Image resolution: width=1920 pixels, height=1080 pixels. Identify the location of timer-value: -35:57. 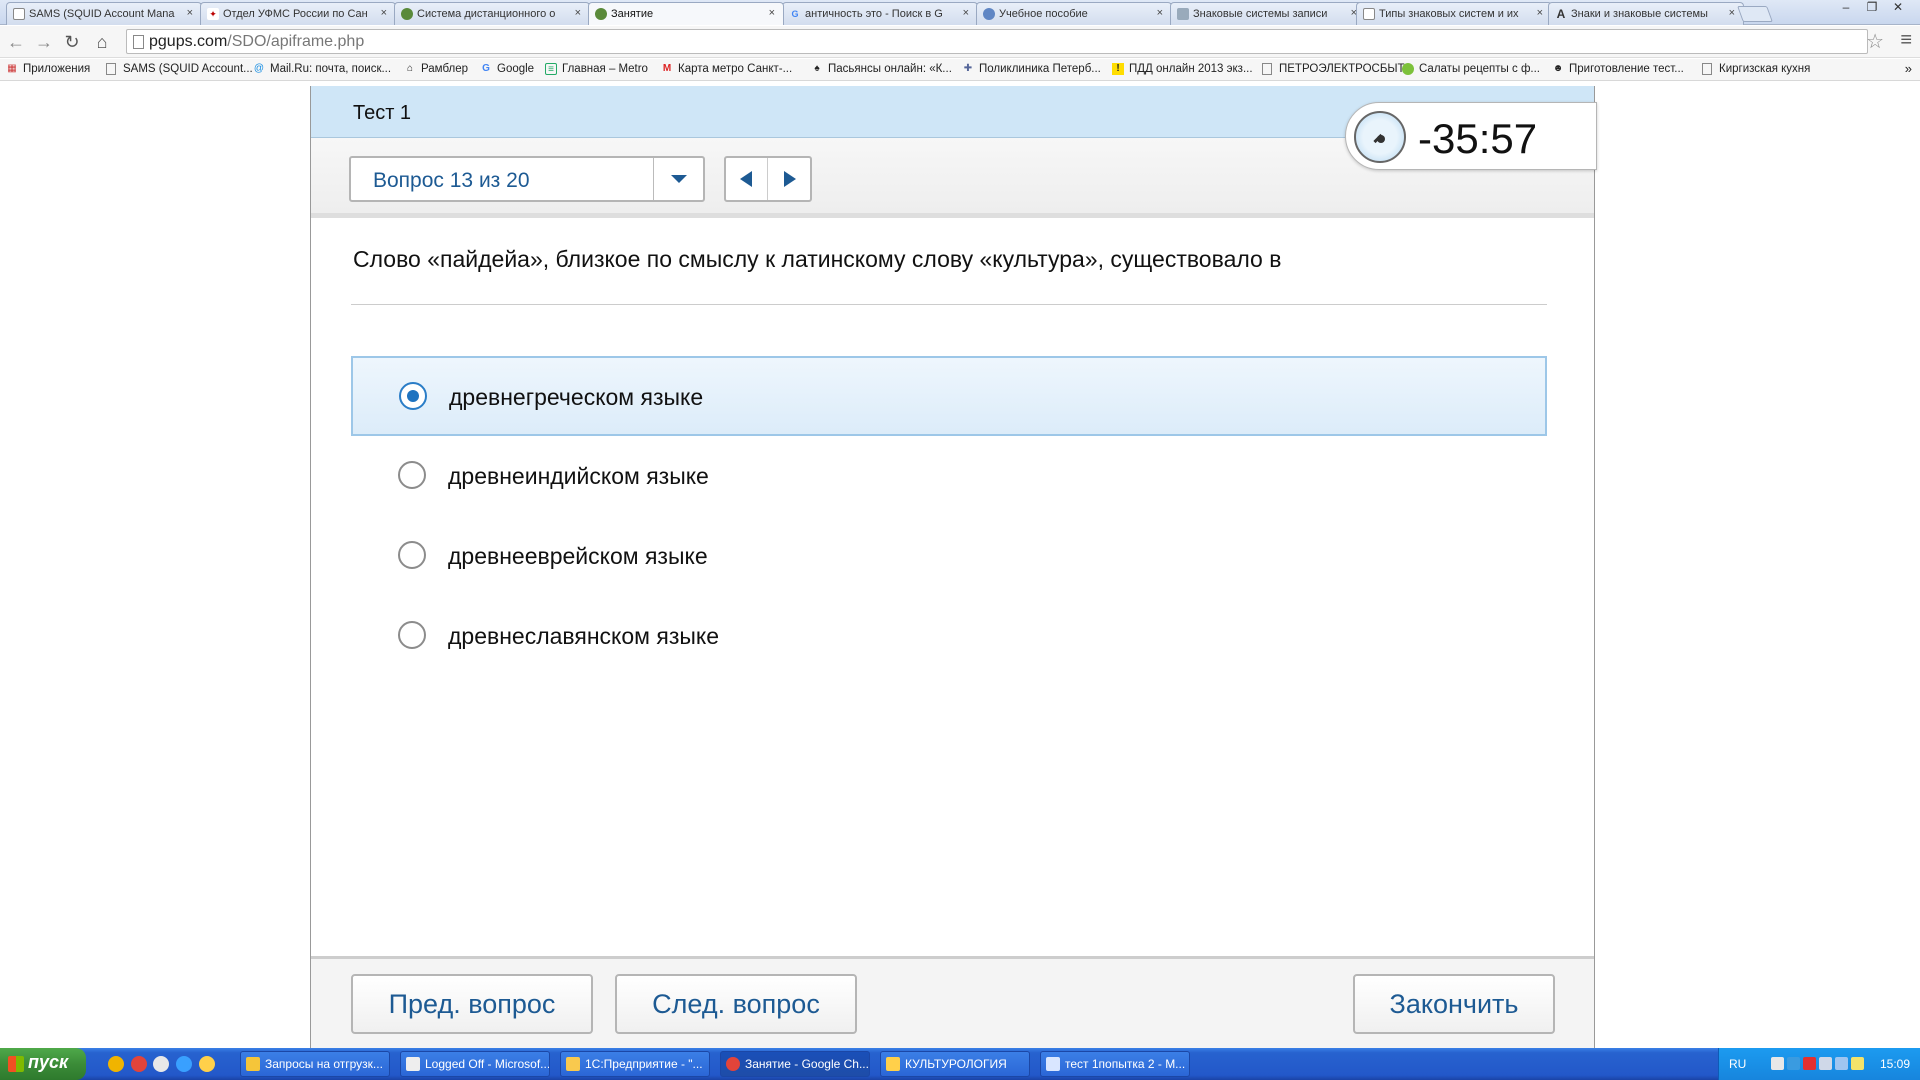
(1478, 138).